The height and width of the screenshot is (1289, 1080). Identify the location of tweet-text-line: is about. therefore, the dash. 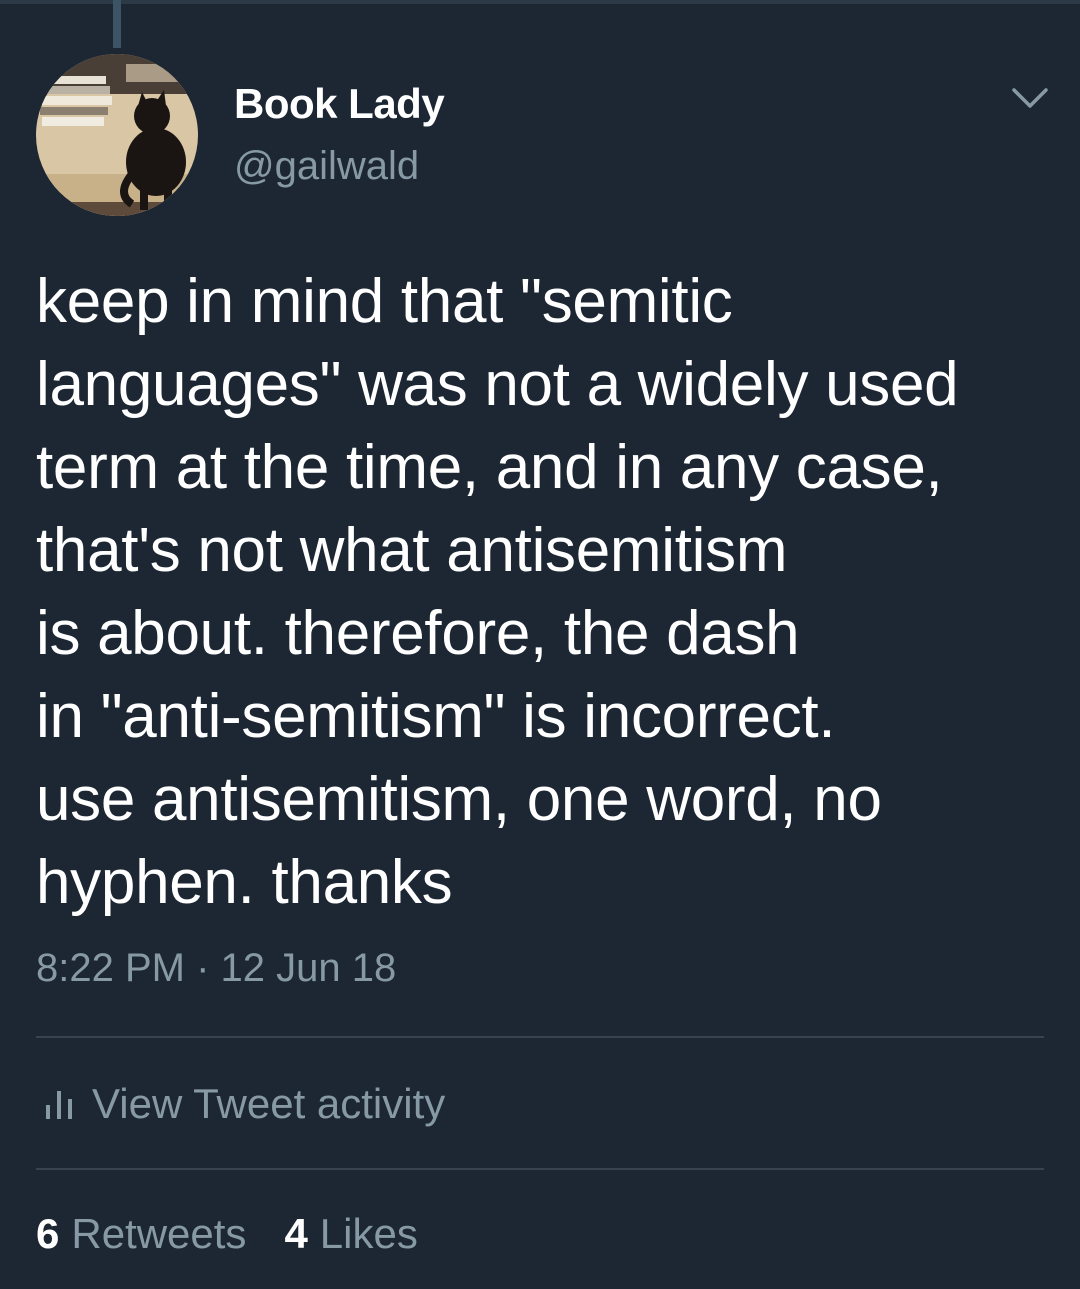
(418, 633).